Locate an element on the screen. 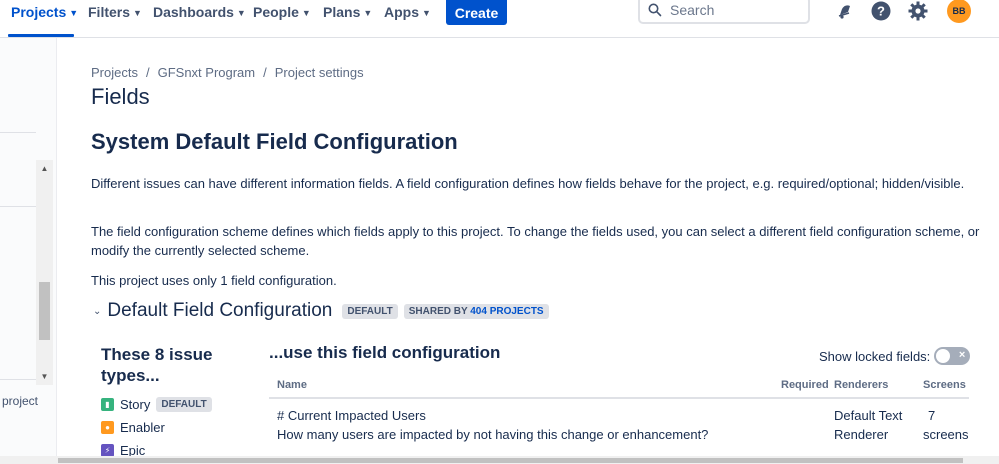 This screenshot has height=464, width=999. issue-type-story: ▮ Story DEFAULT is located at coordinates (156, 404).